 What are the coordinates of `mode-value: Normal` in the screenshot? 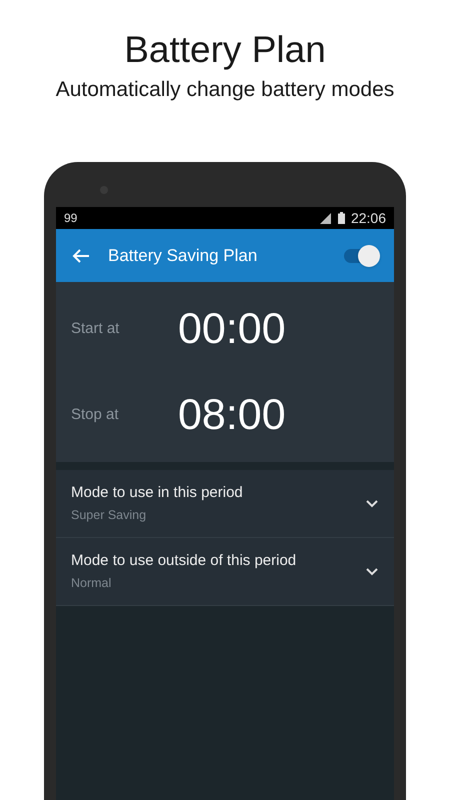 It's located at (91, 583).